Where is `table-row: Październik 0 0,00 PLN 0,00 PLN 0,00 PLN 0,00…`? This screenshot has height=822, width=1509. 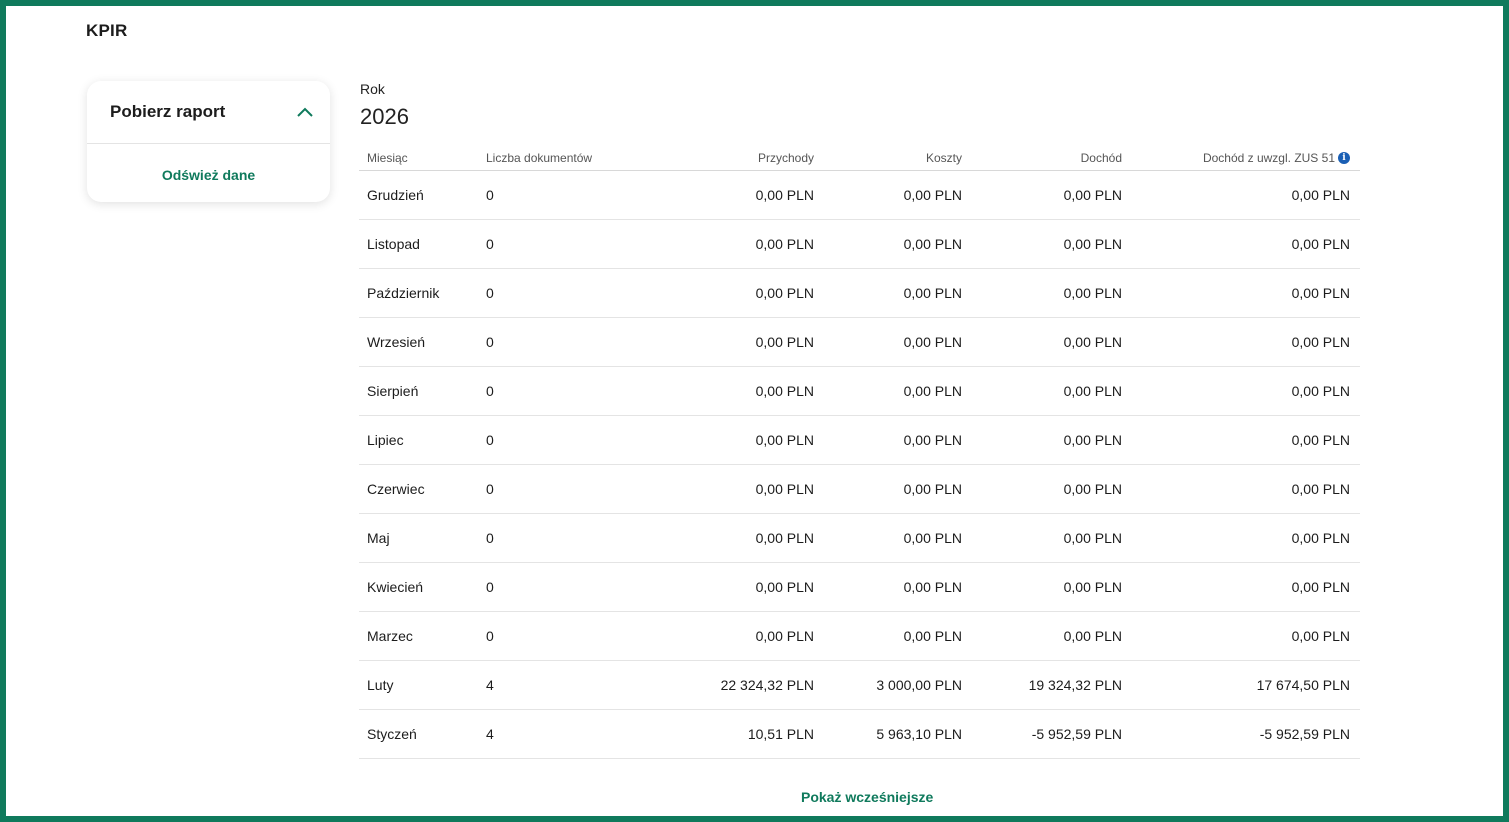 table-row: Październik 0 0,00 PLN 0,00 PLN 0,00 PLN 0,00… is located at coordinates (859, 293).